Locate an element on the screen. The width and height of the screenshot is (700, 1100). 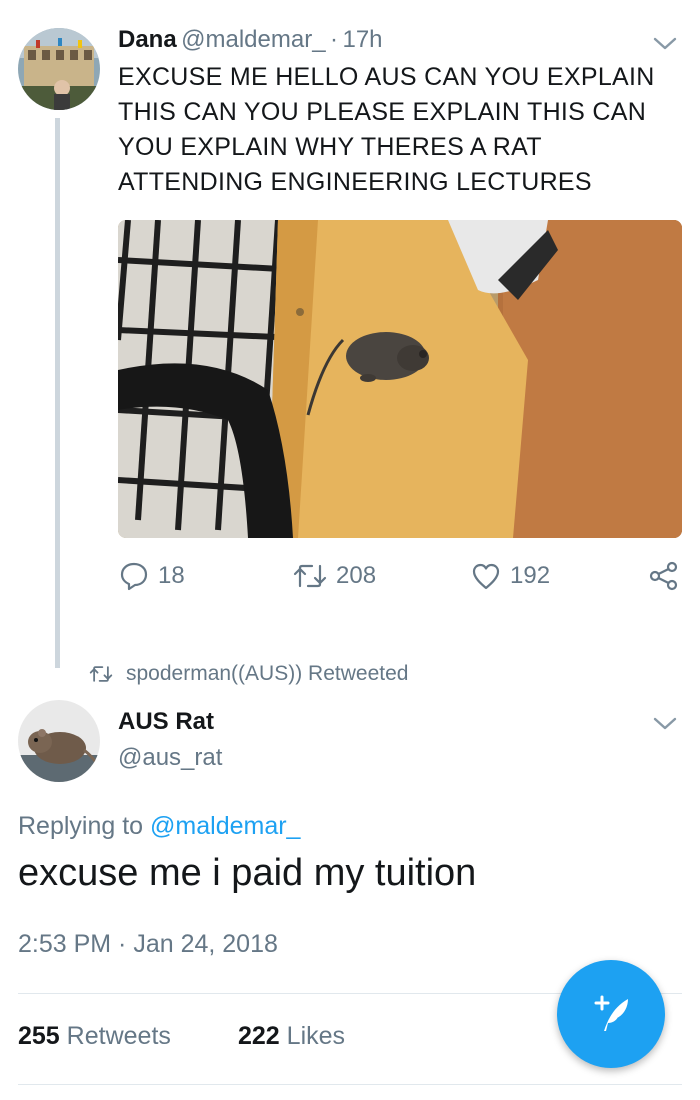
replying-handle-link: @maldemar_ is located at coordinates (225, 826).